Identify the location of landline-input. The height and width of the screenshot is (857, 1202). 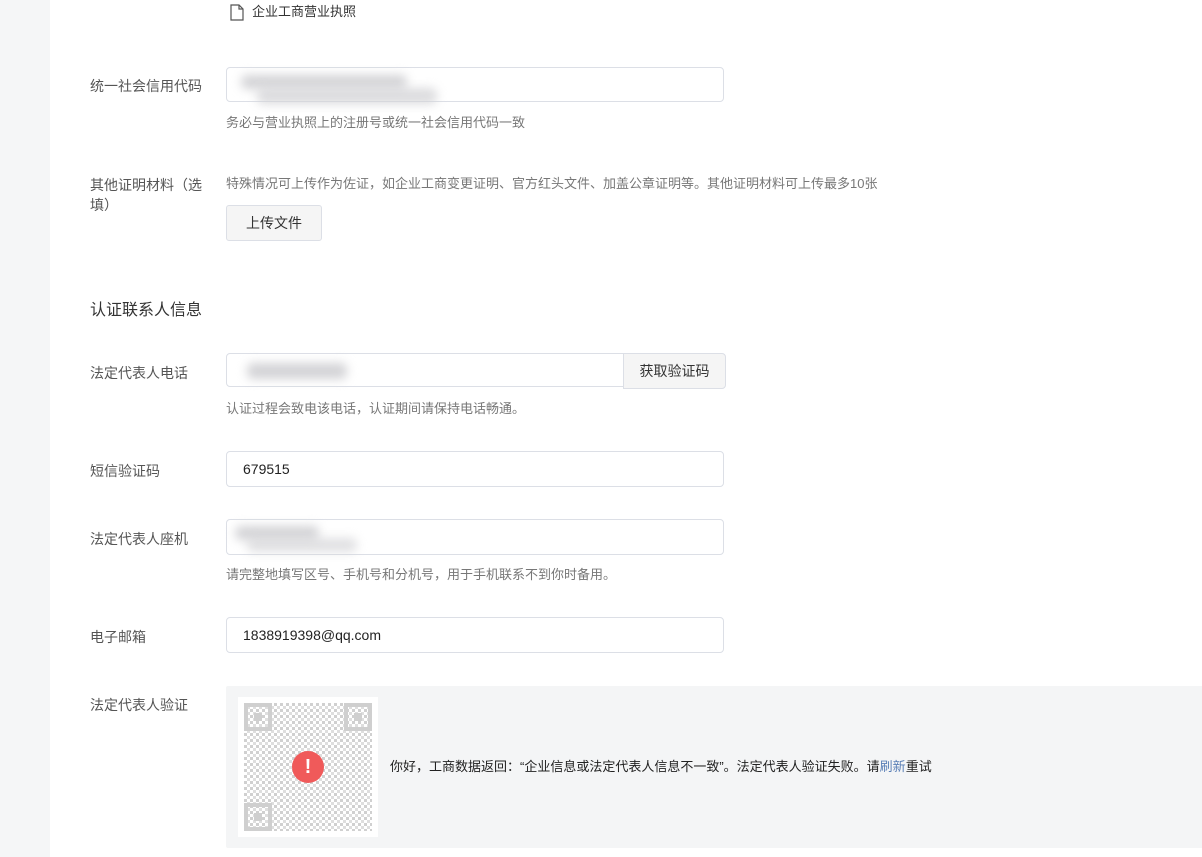
(475, 537).